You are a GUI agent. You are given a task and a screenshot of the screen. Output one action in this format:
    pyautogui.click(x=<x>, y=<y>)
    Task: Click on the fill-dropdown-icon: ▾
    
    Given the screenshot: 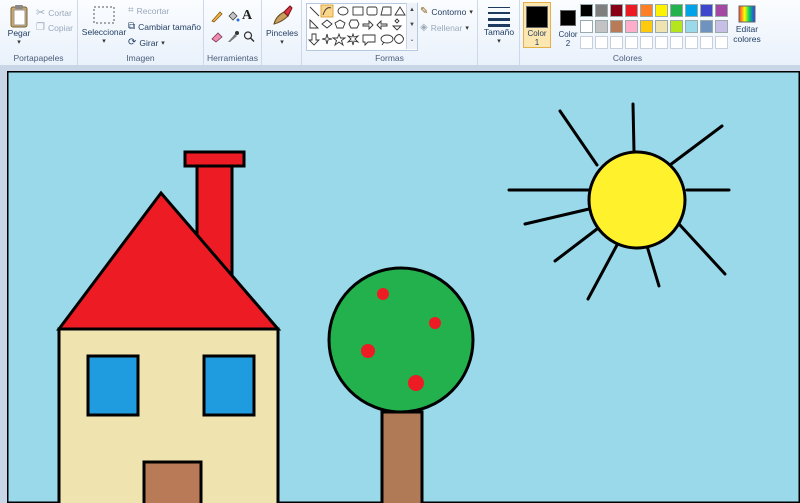 What is the action you would take?
    pyautogui.click(x=467, y=28)
    